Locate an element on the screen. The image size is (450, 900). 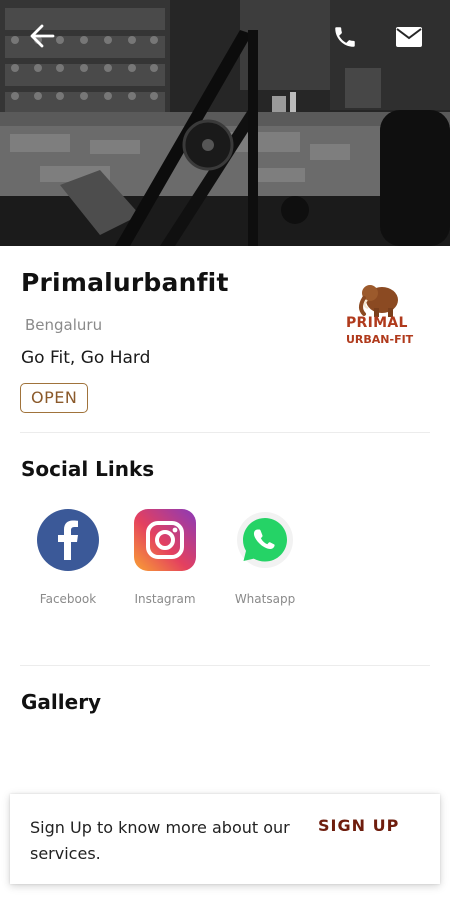
logo-text-primal: PRIMAL is located at coordinates (377, 323).